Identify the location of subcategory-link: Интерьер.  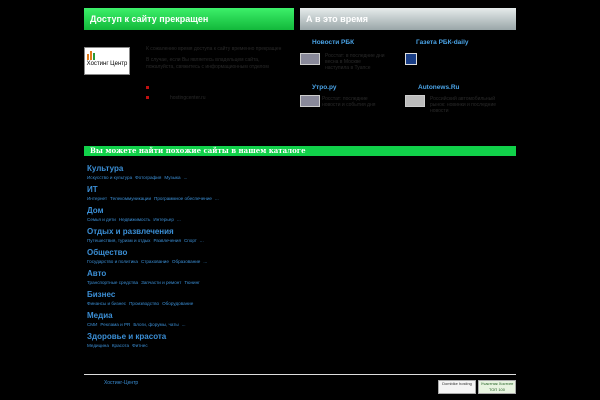
(163, 219).